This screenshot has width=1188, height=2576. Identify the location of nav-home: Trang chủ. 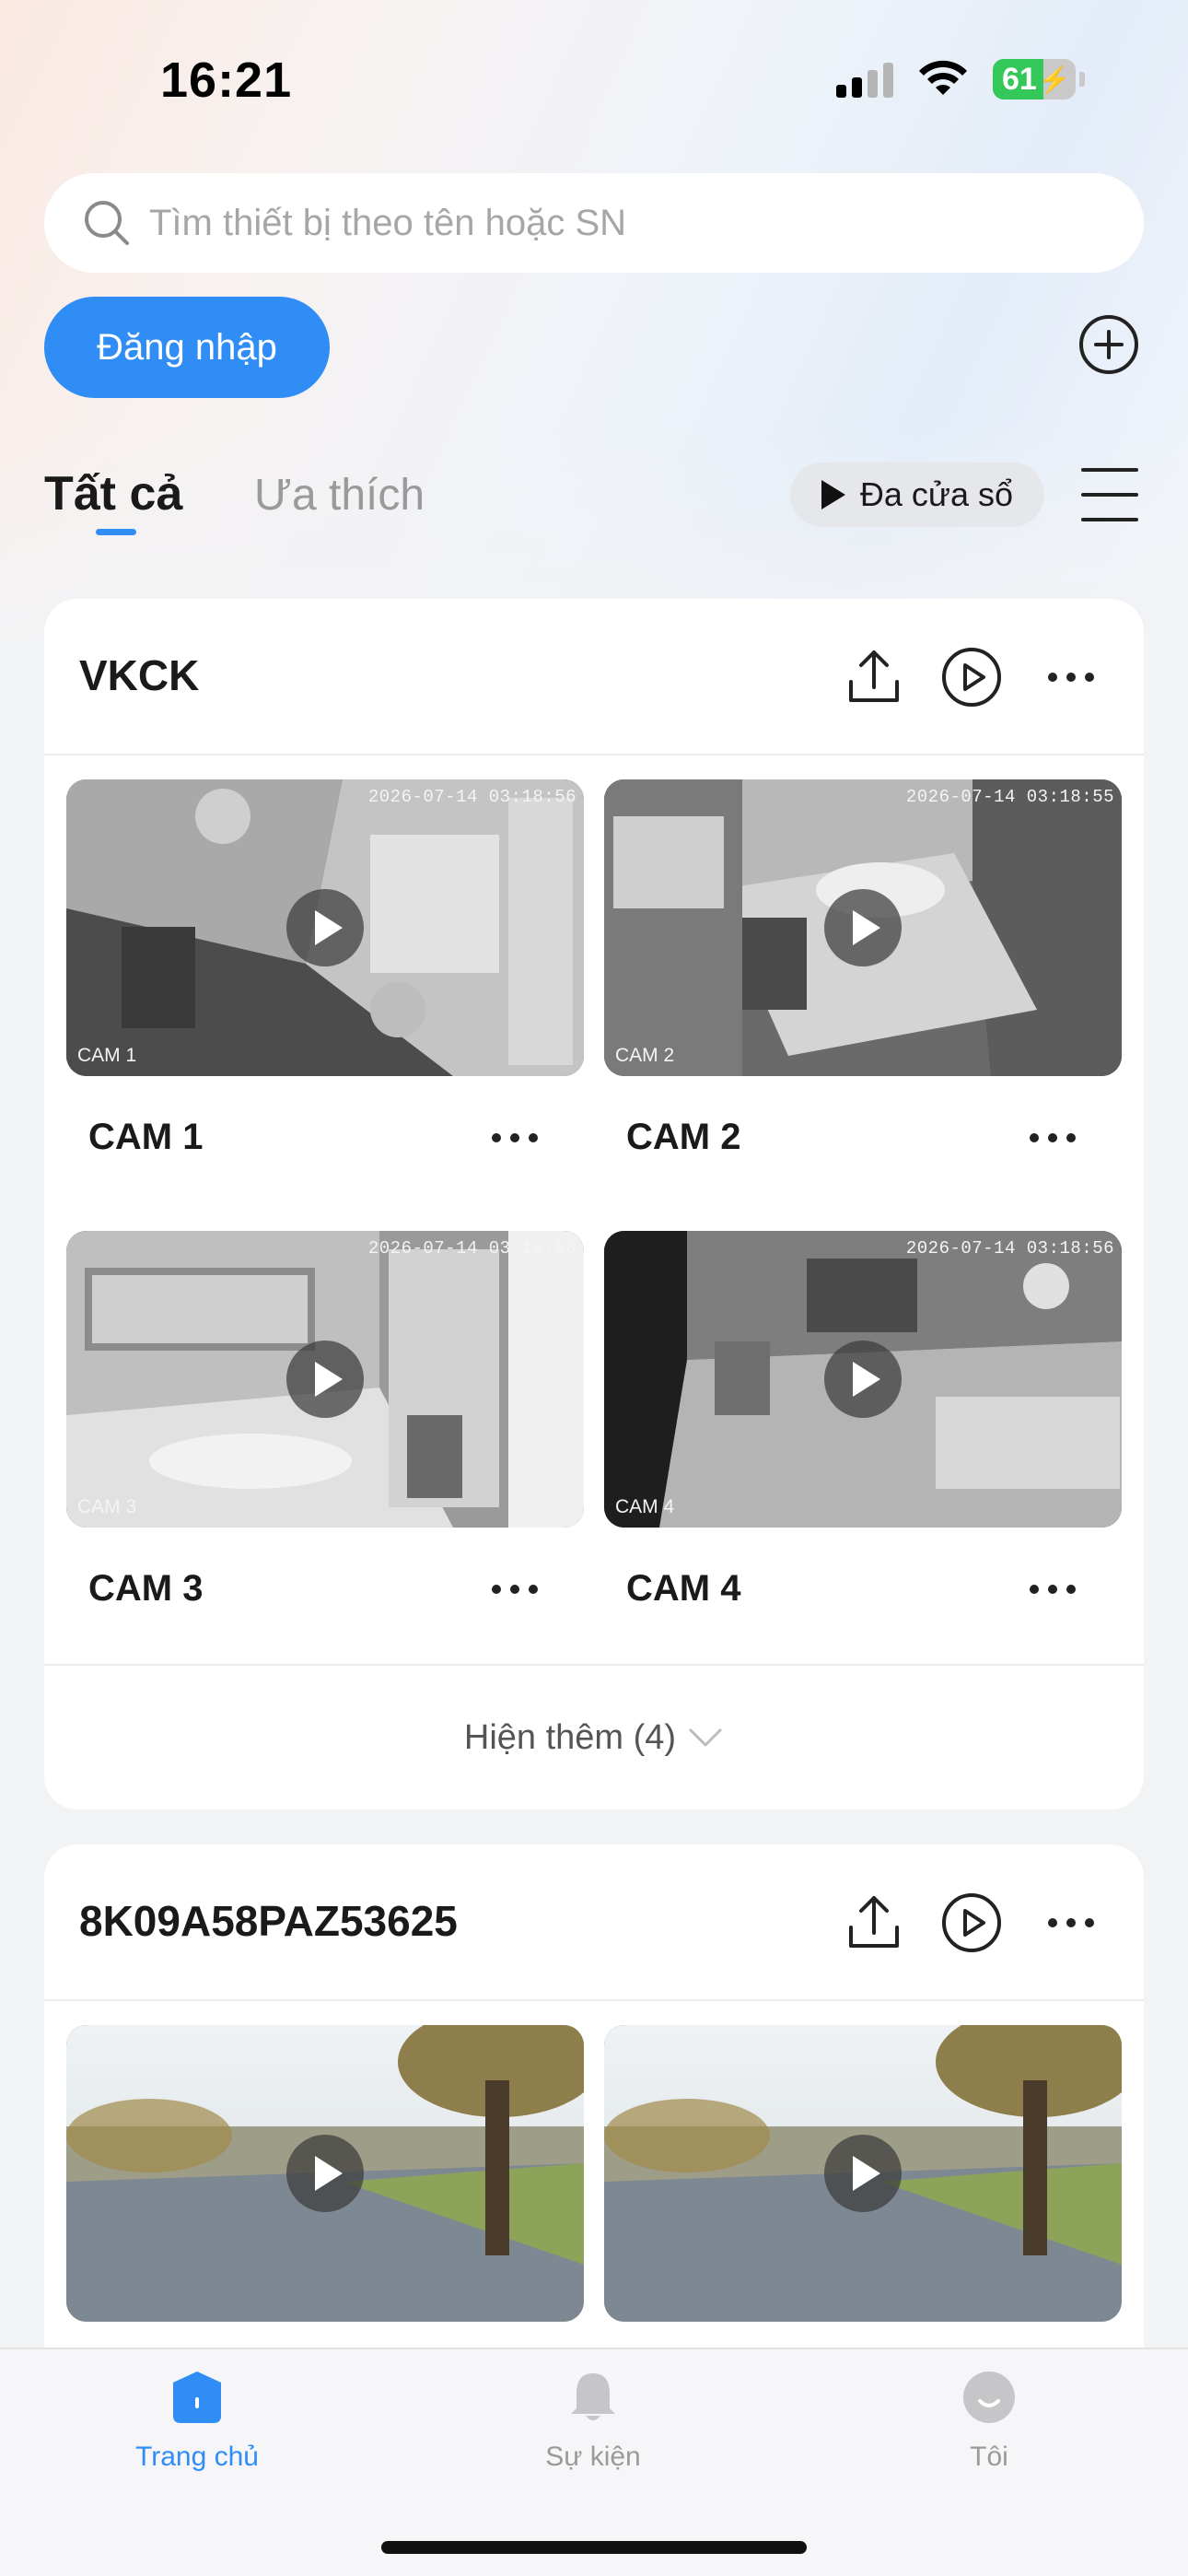
(197, 2420).